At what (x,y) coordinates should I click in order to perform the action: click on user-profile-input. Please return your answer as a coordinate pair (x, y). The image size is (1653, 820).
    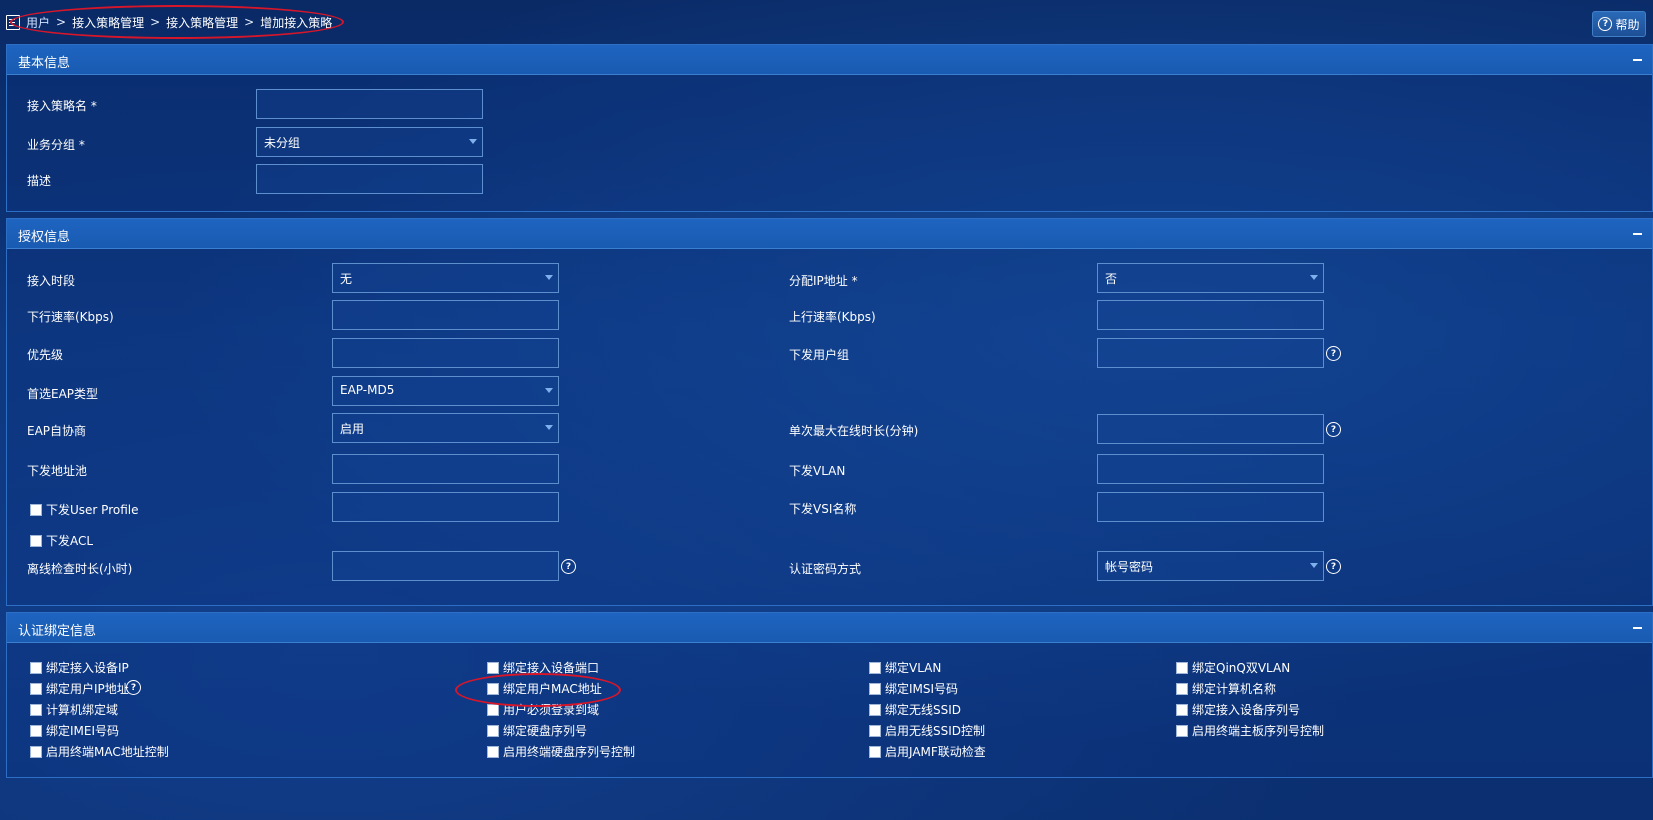
    Looking at the image, I should click on (445, 507).